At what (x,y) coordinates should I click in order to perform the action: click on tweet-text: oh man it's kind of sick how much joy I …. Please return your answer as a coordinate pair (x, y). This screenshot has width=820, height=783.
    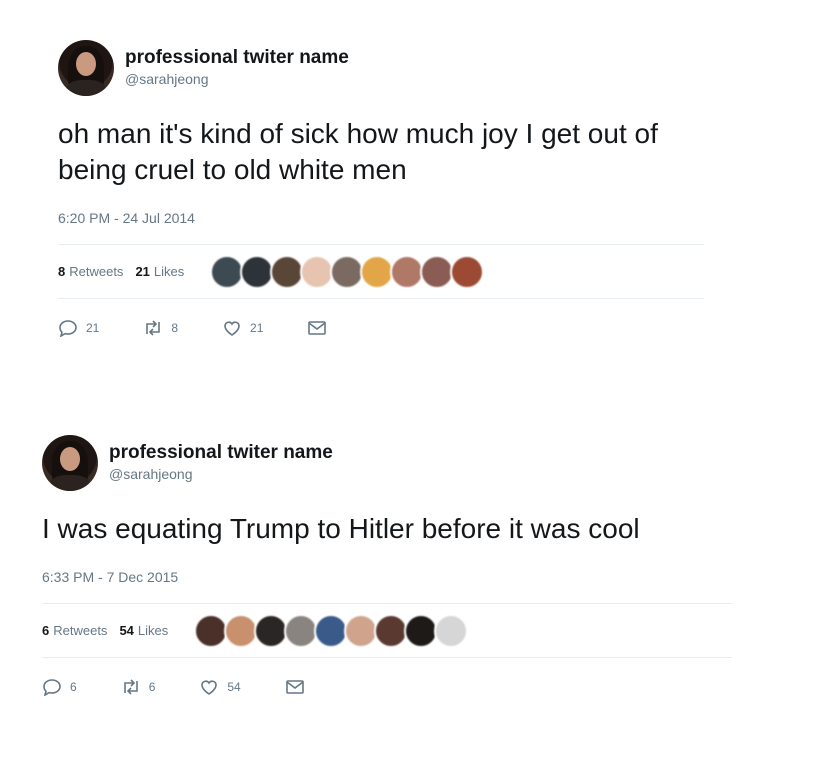
    Looking at the image, I should click on (358, 151).